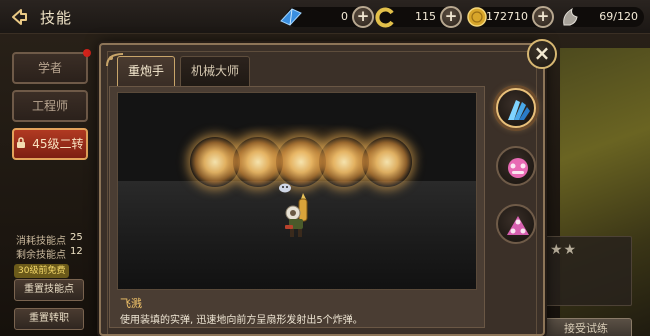 The image size is (650, 336). Describe the element at coordinates (146, 71) in the screenshot. I see `tab-heavy-gunner: 重炮手` at that location.